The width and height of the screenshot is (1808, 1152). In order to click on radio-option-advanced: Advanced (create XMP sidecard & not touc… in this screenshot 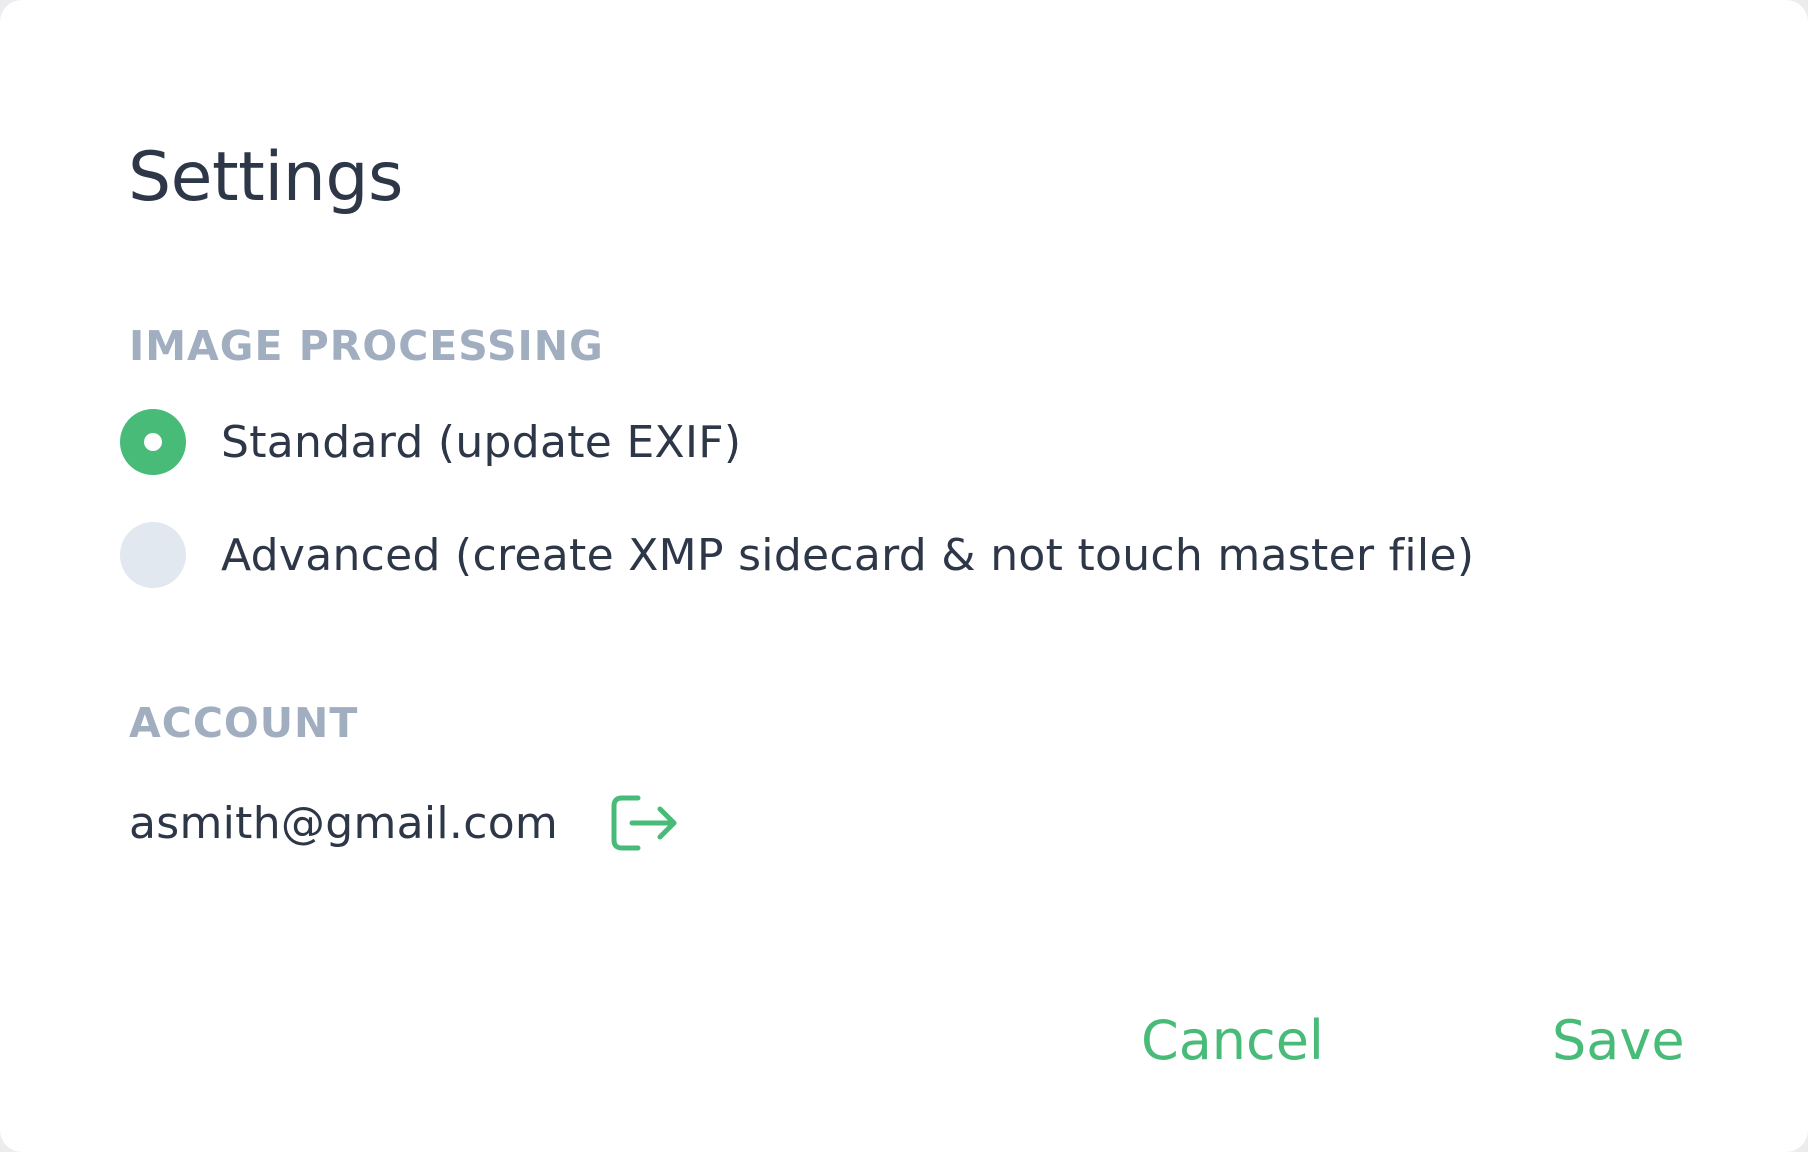, I will do `click(797, 555)`.